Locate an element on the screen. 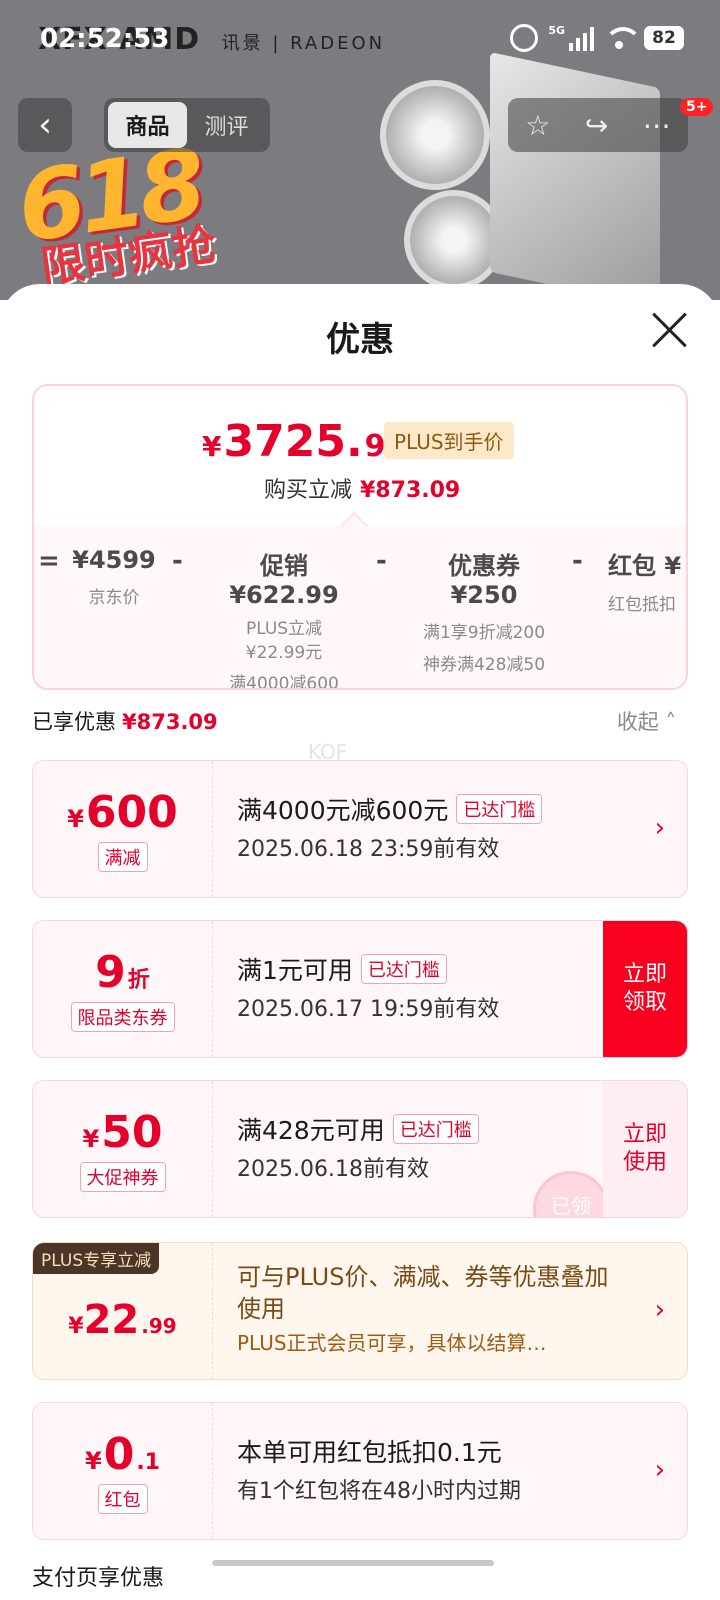  nav-actions: ☆ ↪ ⋯ is located at coordinates (598, 125).